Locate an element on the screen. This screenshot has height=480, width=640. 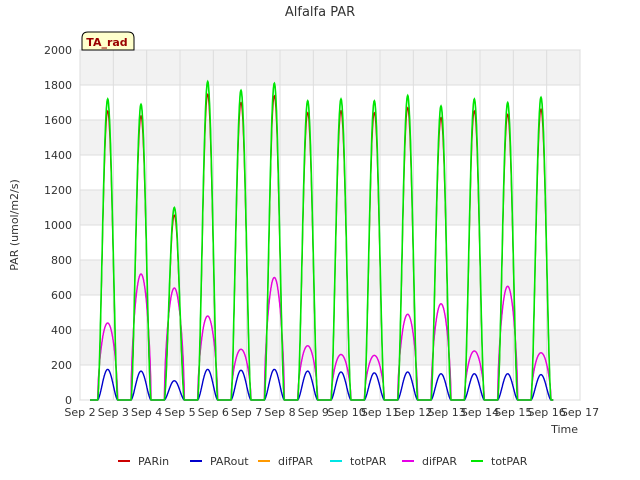
x-tick-label: Sep 2 is located at coordinates (79, 412).